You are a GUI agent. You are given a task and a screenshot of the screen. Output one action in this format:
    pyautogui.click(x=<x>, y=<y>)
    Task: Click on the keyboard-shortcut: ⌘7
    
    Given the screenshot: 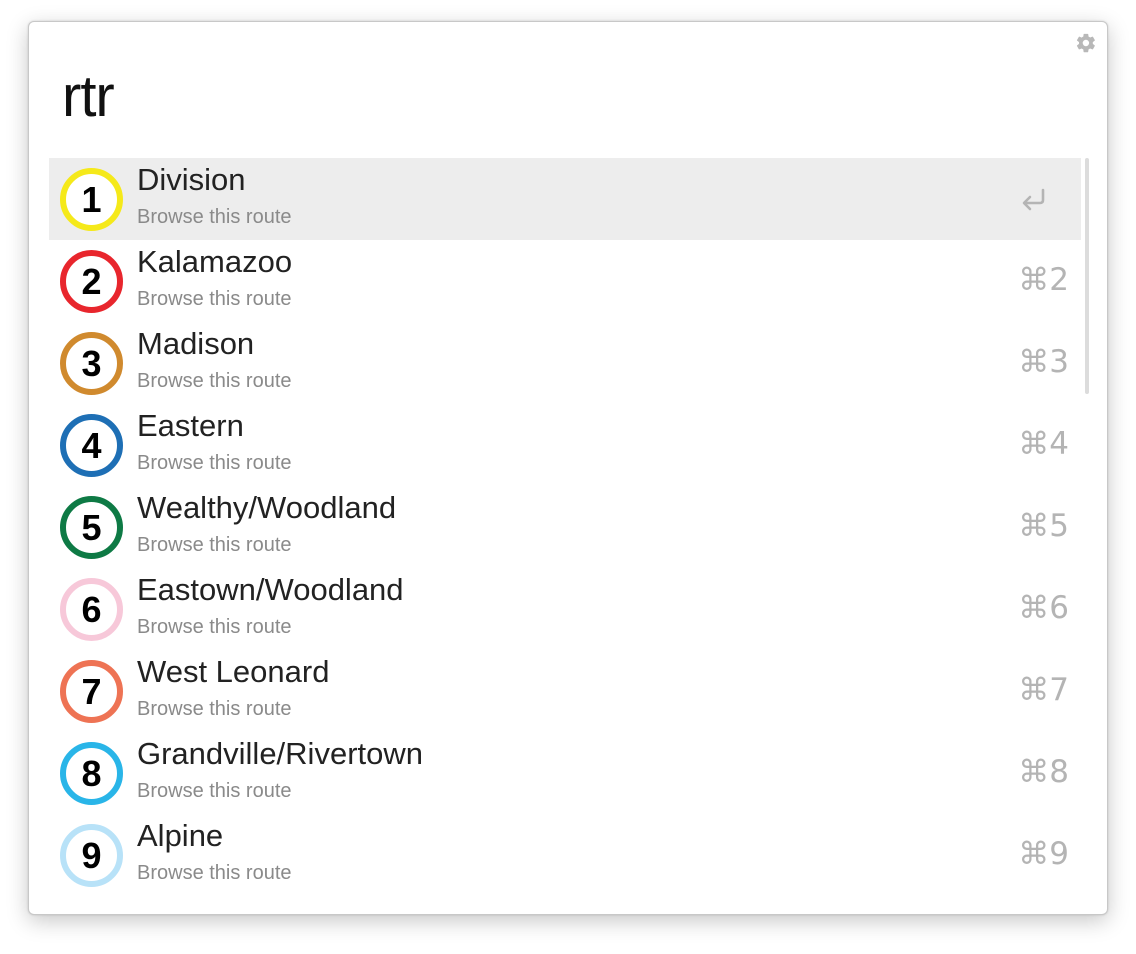 What is the action you would take?
    pyautogui.click(x=1043, y=690)
    